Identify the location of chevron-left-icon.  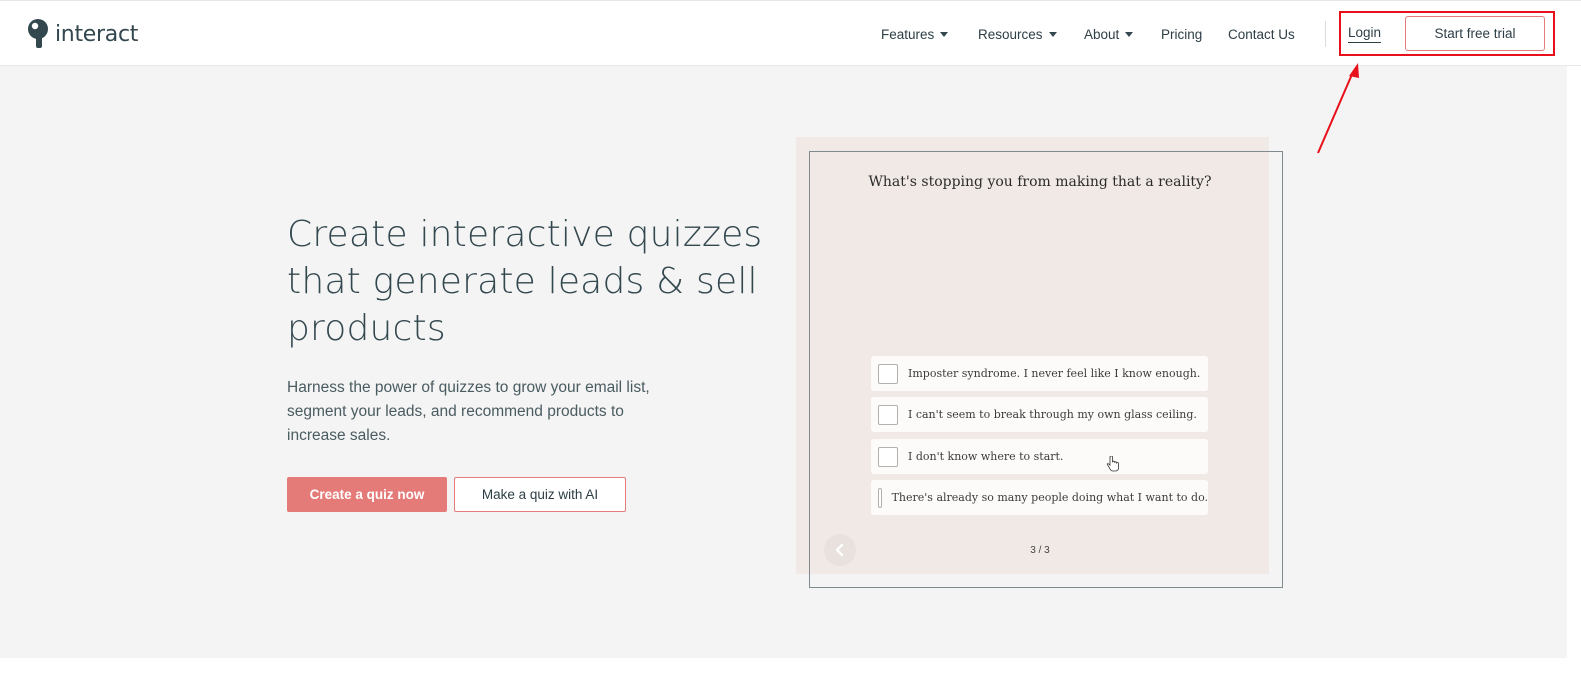
(839, 550).